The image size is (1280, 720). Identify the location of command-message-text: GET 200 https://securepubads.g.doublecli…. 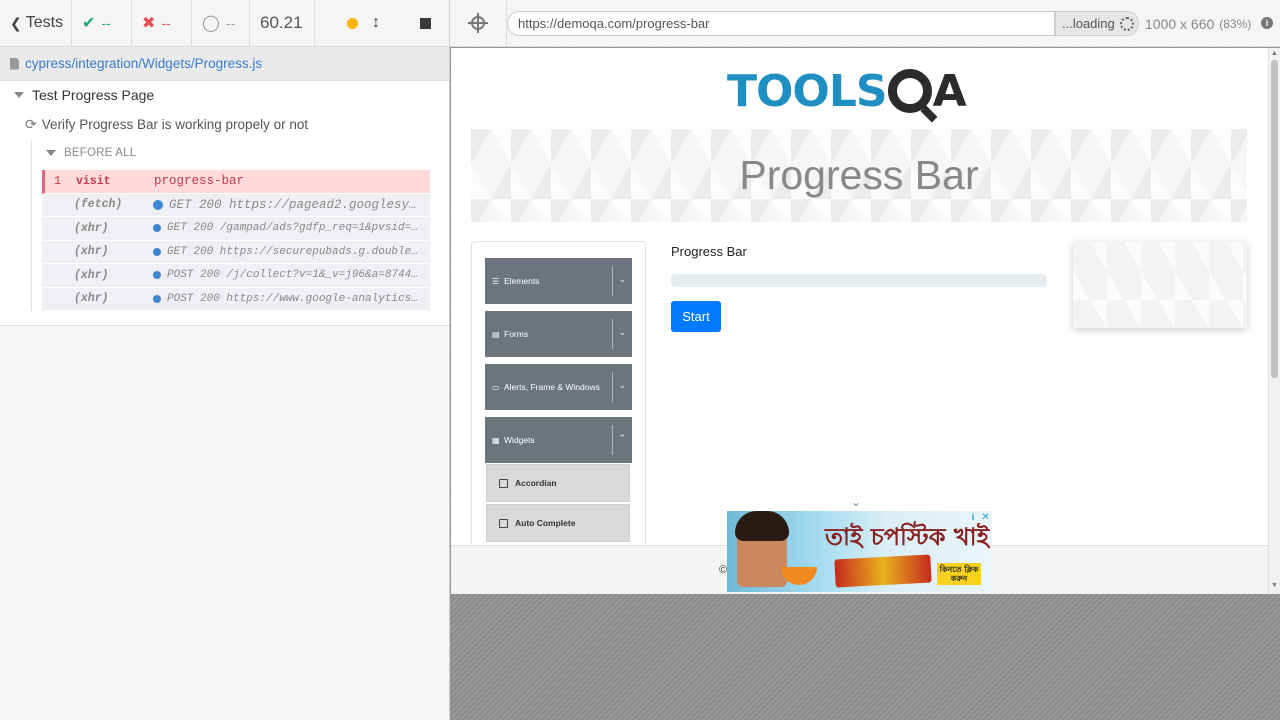
(294, 251).